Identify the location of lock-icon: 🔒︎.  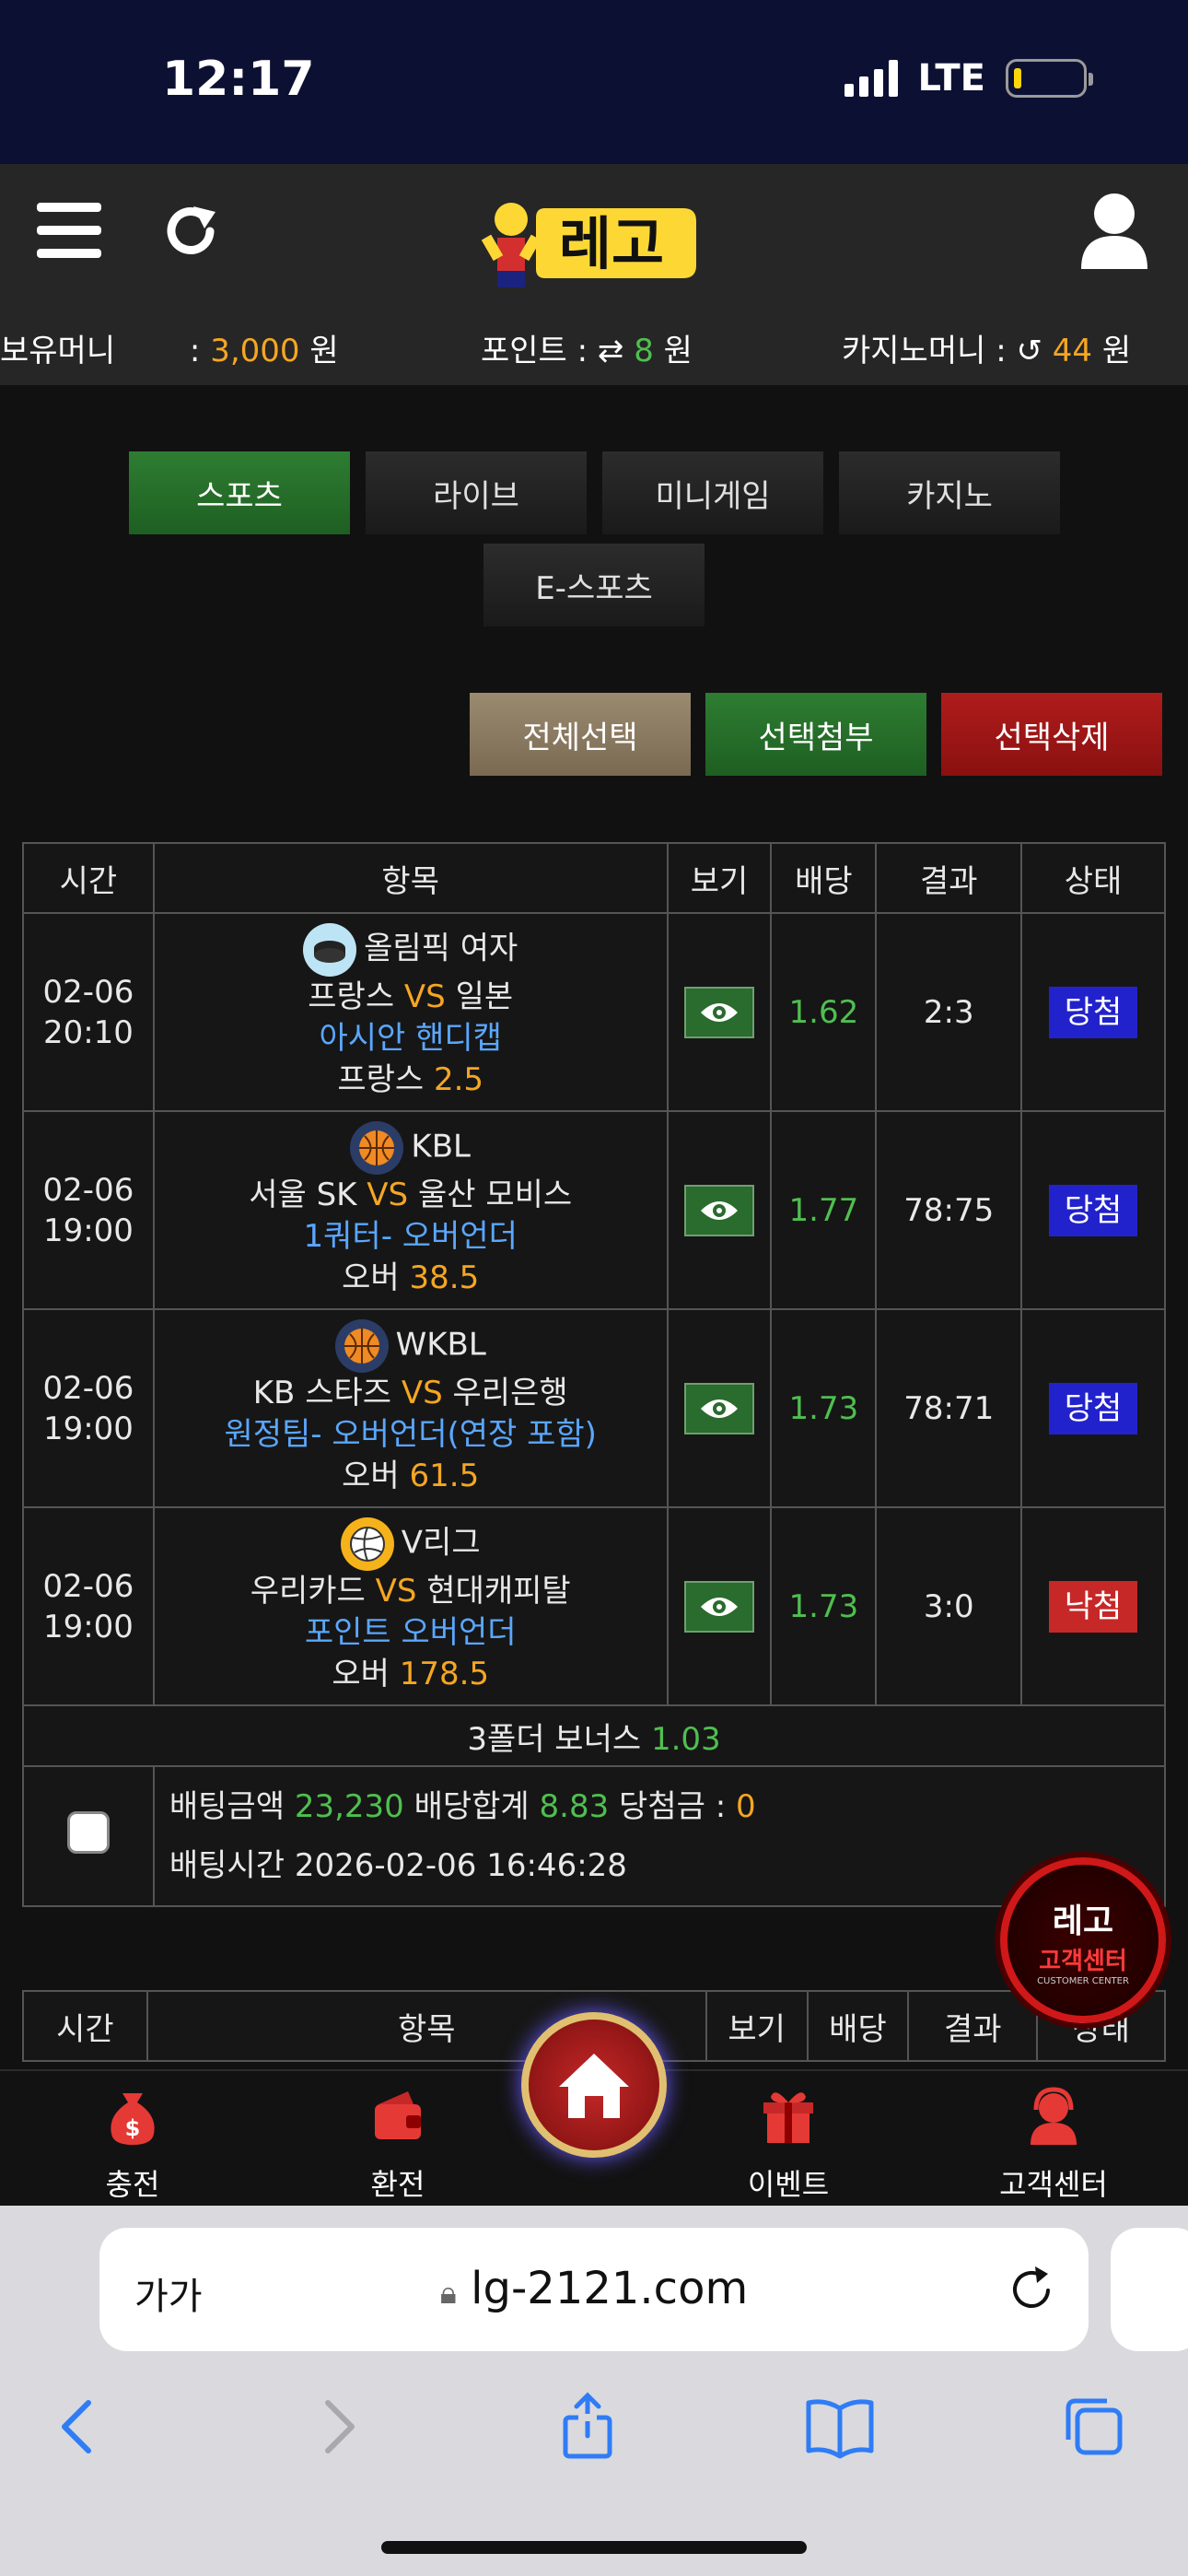
(448, 2293).